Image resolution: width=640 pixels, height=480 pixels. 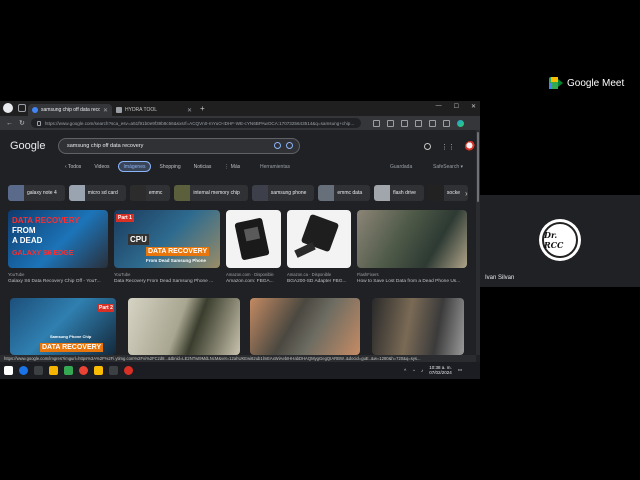 I want to click on saved-button: Guardada, so click(x=401, y=167).